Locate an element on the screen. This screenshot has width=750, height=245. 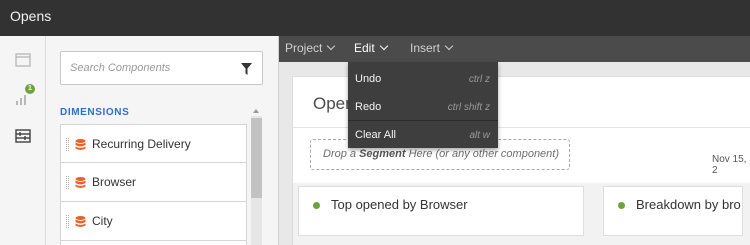
drop-zone-text-before: Drop a is located at coordinates (341, 154).